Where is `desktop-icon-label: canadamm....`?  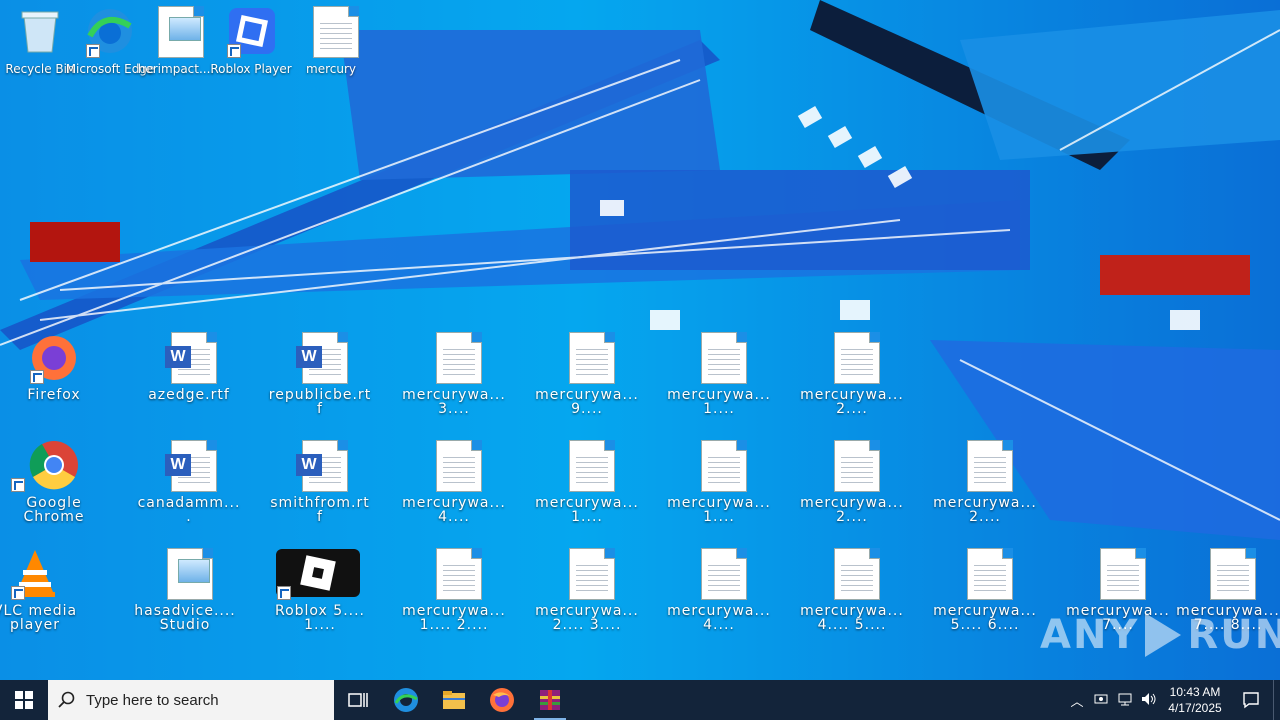 desktop-icon-label: canadamm.... is located at coordinates (189, 510).